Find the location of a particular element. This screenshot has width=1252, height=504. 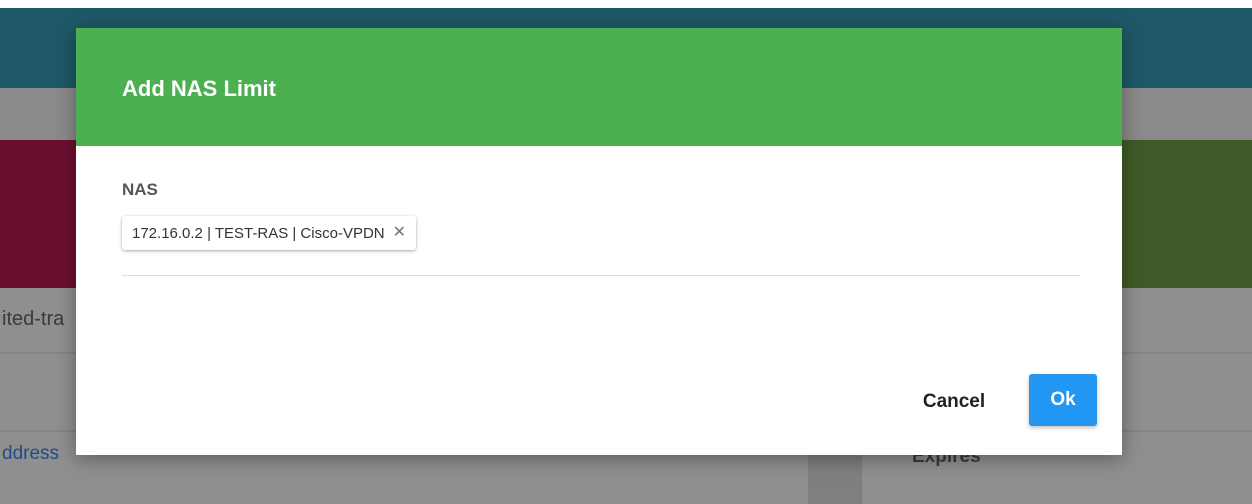

dialog-title: Add NAS Limit is located at coordinates (199, 88).